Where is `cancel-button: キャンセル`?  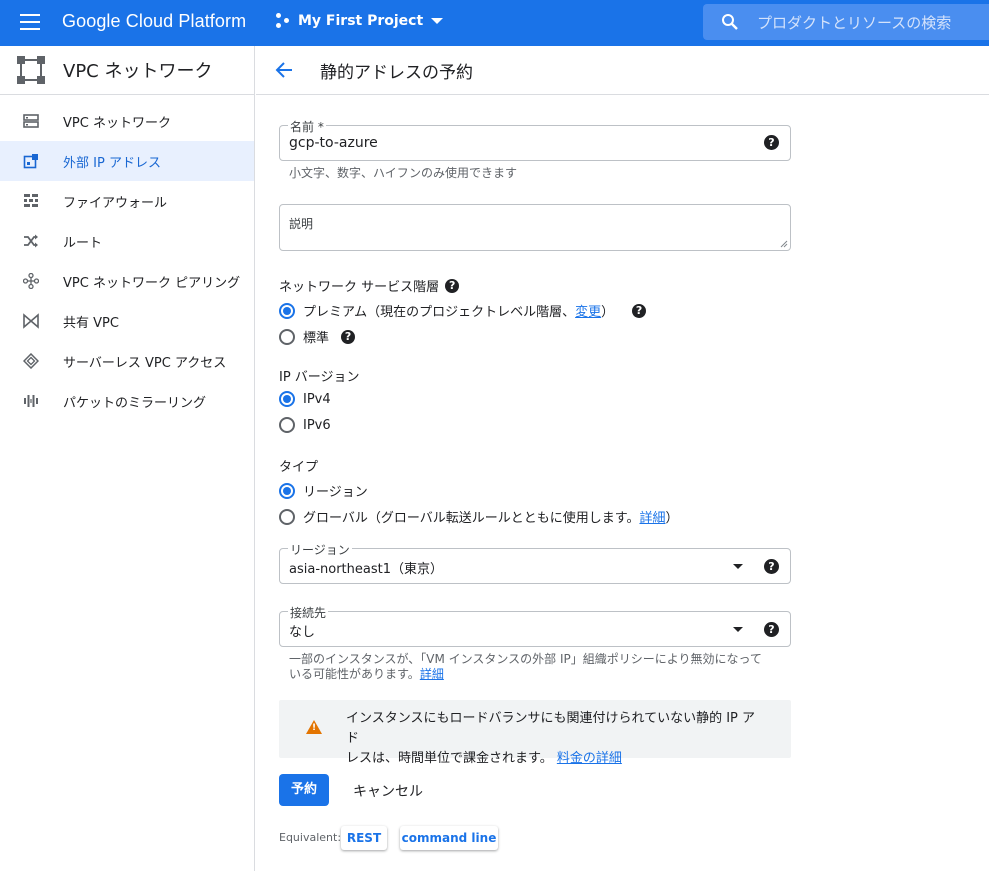 cancel-button: キャンセル is located at coordinates (388, 791).